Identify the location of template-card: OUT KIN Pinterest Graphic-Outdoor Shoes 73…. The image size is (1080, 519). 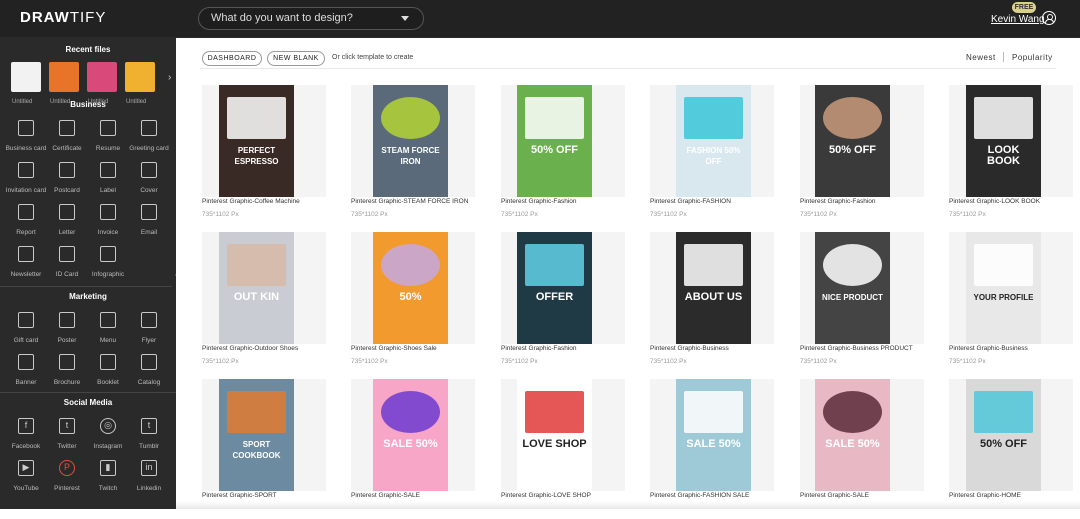
(264, 302).